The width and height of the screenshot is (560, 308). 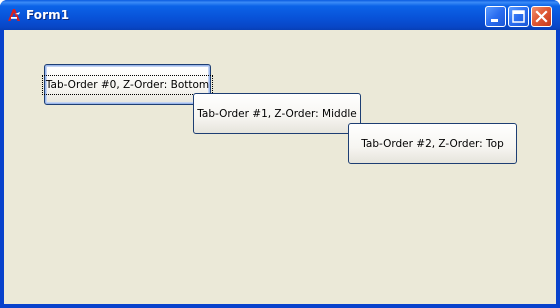 I want to click on tab-order-1-button: Tab-Order #1, Z-Order: Middle, so click(x=277, y=113).